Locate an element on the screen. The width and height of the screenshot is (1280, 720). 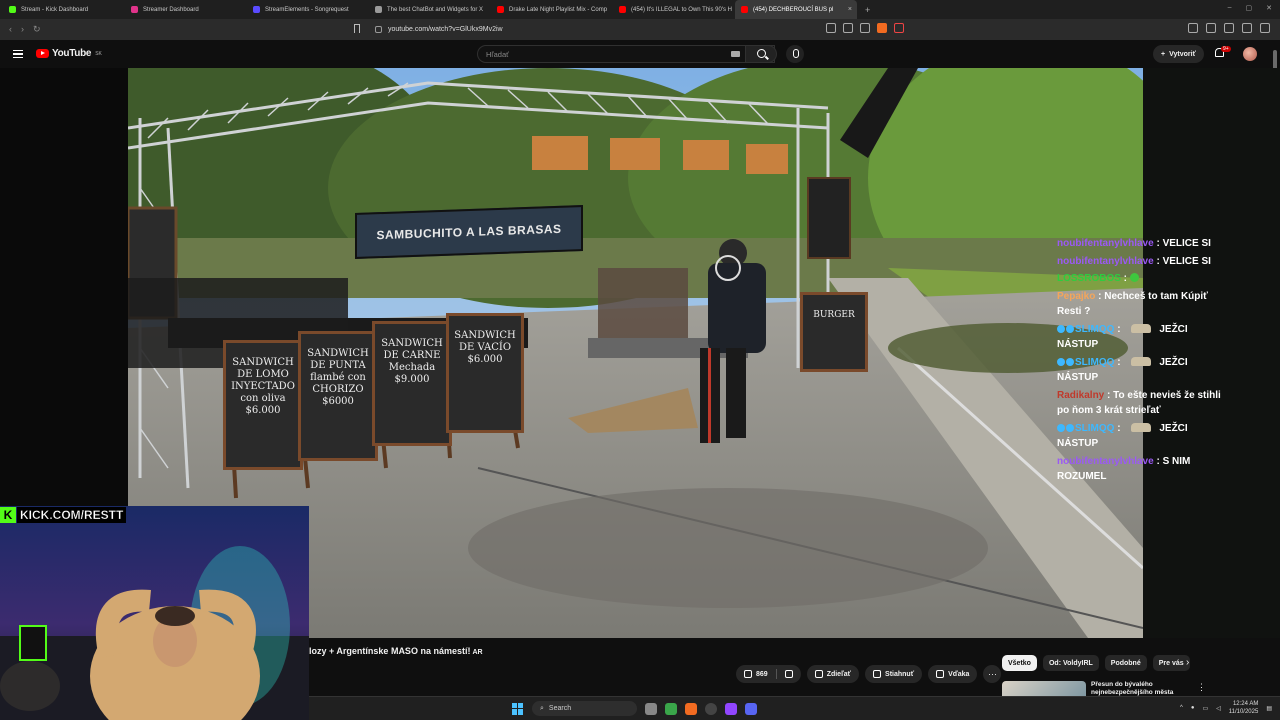
chip: Pre vás is located at coordinates (1171, 663).